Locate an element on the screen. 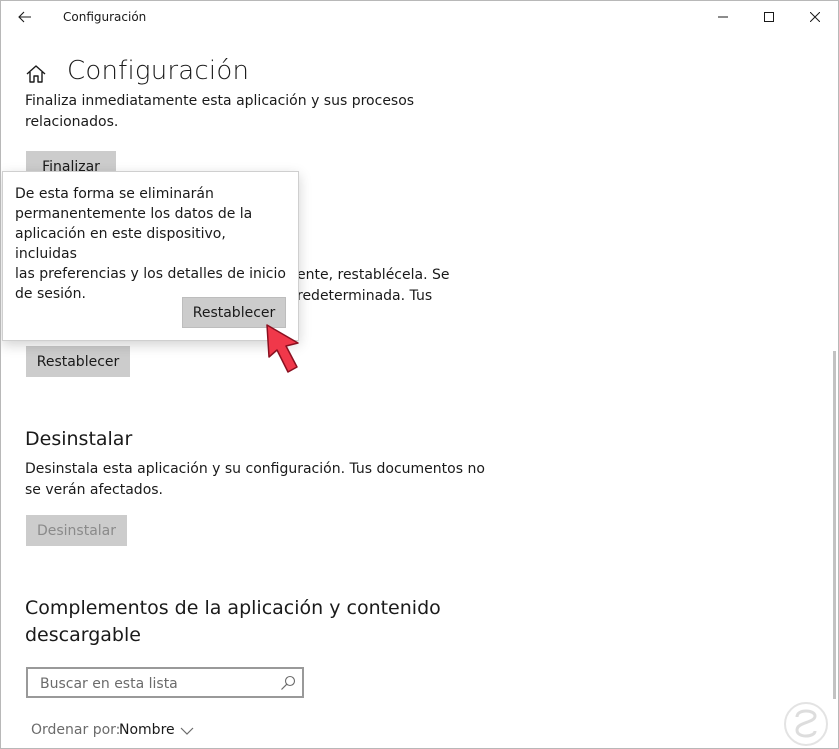  flyout-message-line: De esta forma se eliminarán is located at coordinates (114, 194).